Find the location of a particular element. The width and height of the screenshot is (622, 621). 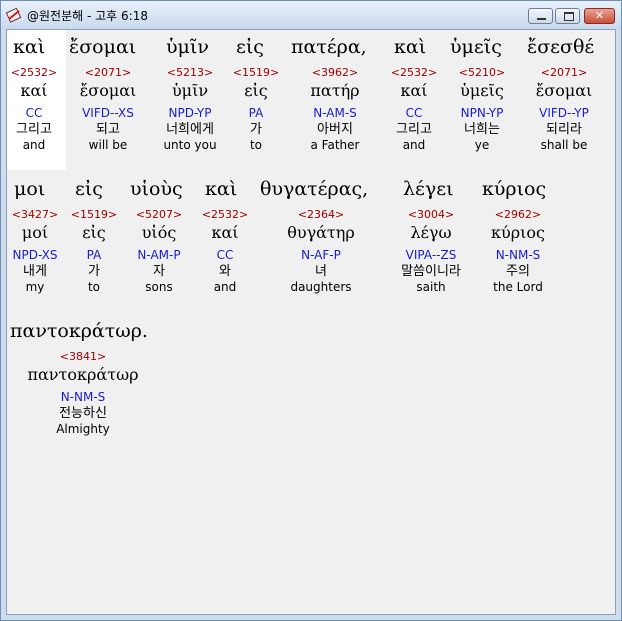

surface-word: κύριος is located at coordinates (514, 189).